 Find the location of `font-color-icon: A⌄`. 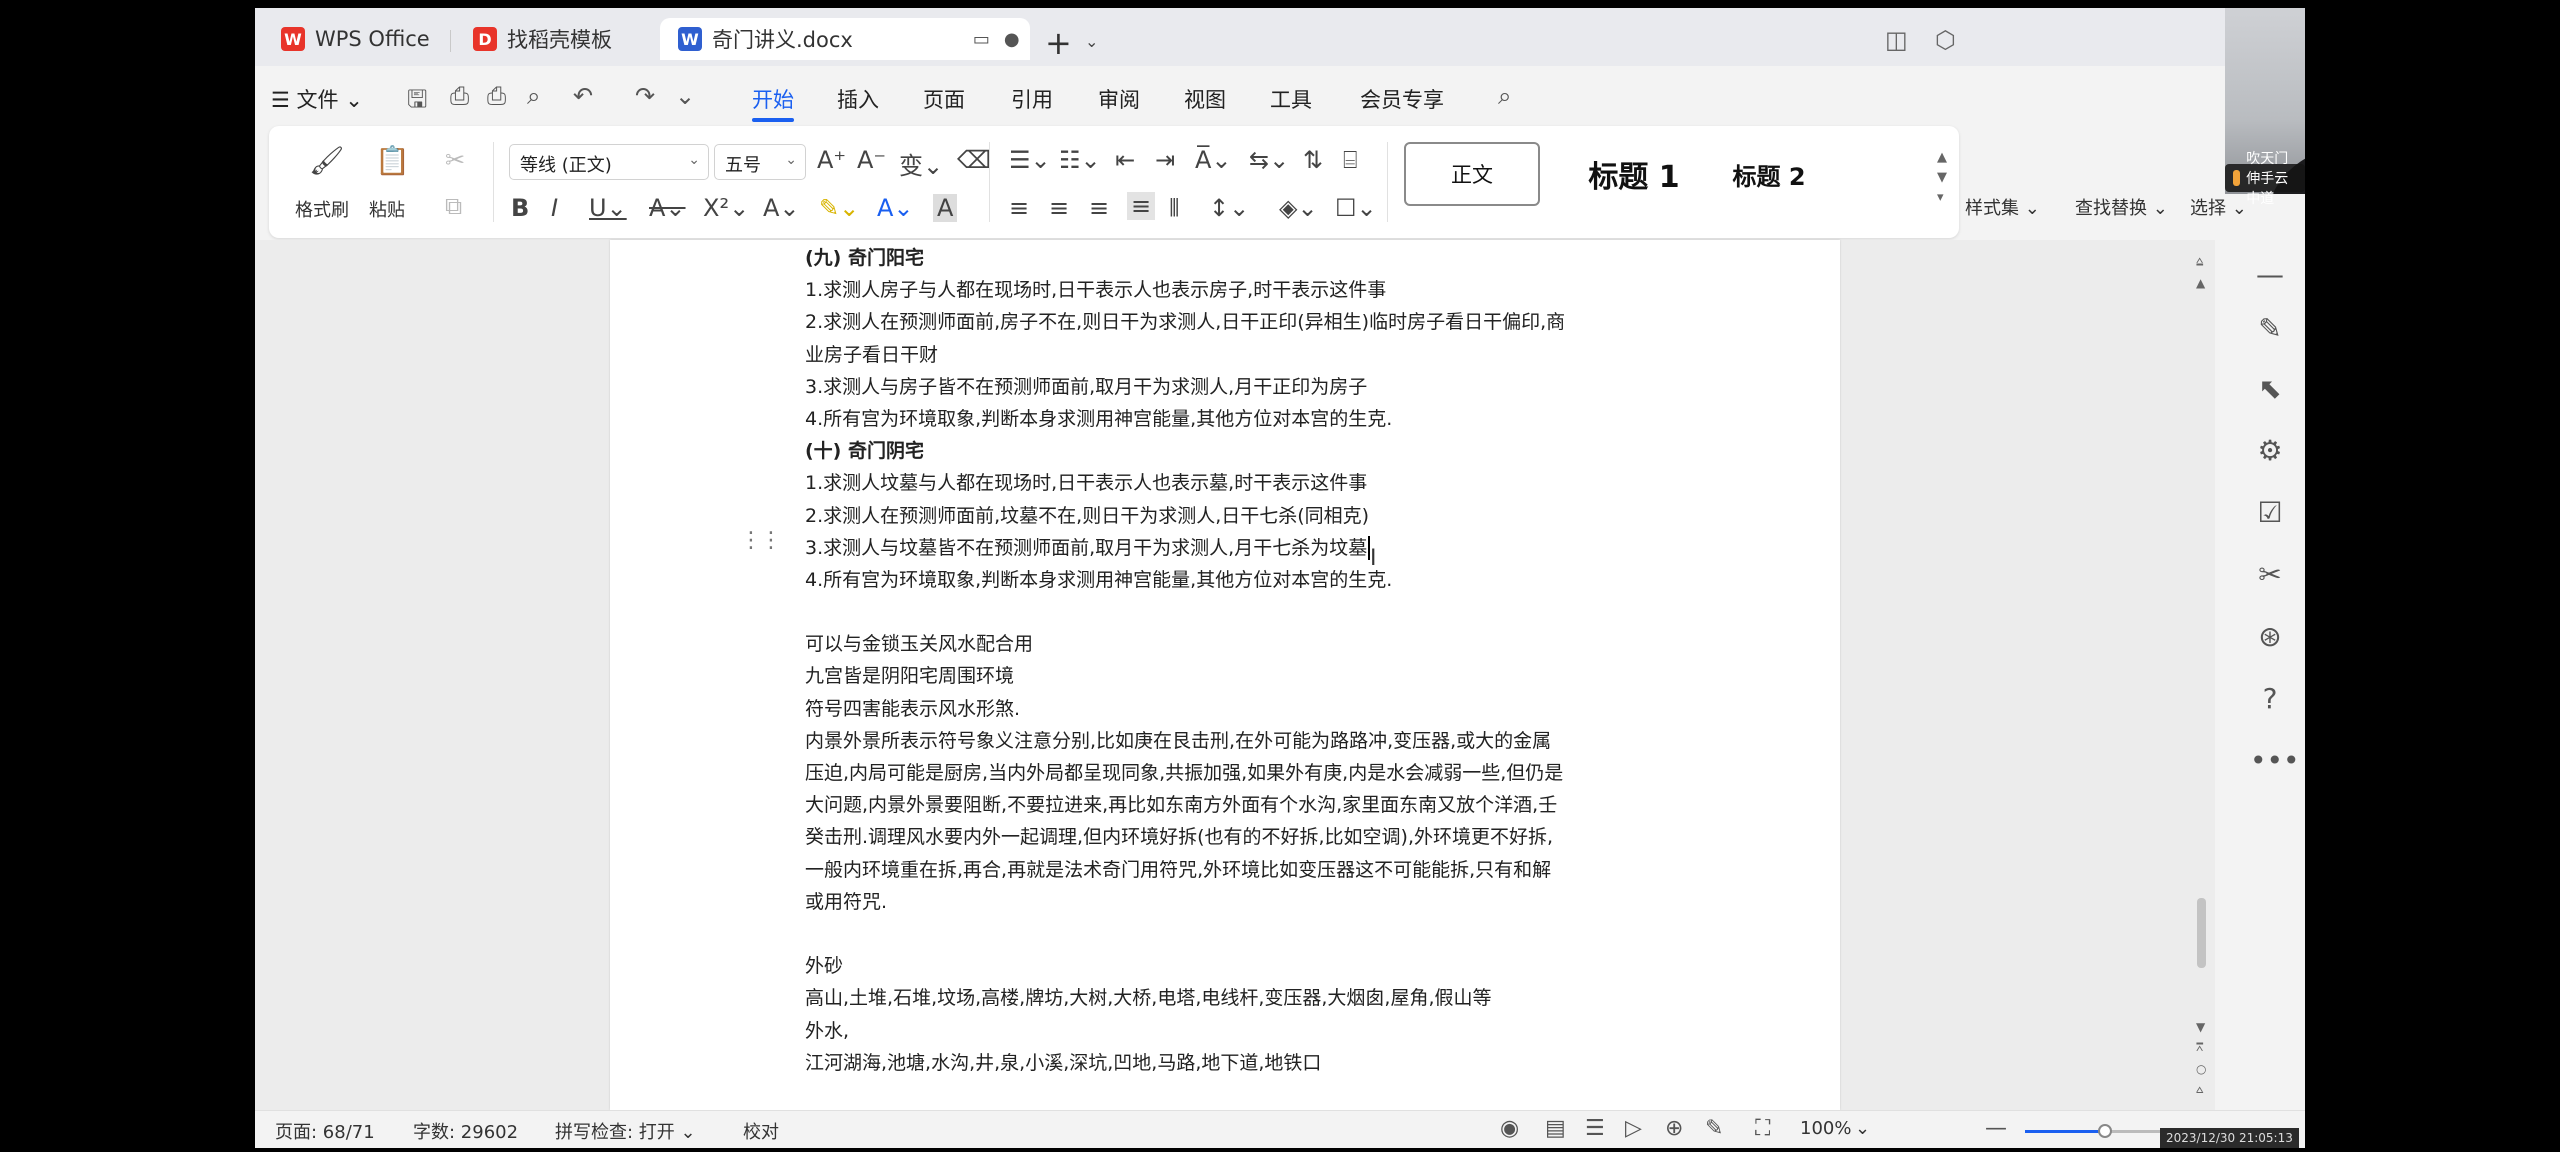

font-color-icon: A⌄ is located at coordinates (895, 208).